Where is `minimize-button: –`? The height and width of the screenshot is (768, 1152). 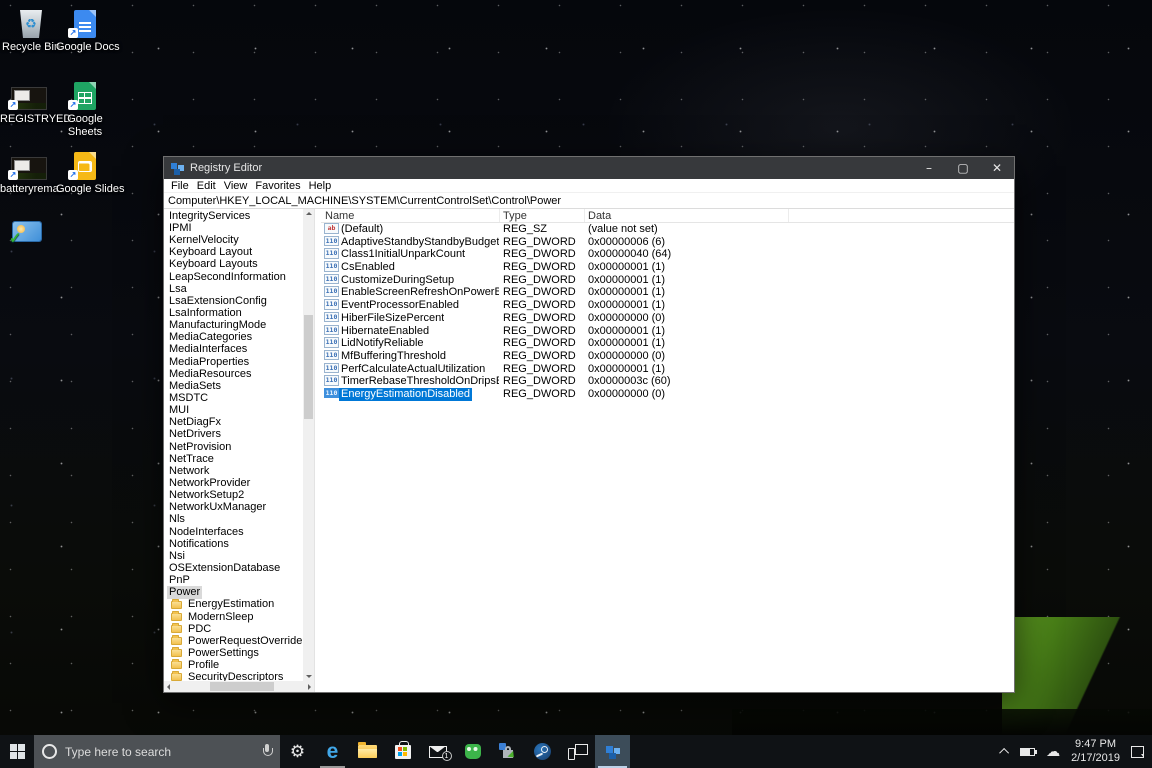 minimize-button: – is located at coordinates (929, 168).